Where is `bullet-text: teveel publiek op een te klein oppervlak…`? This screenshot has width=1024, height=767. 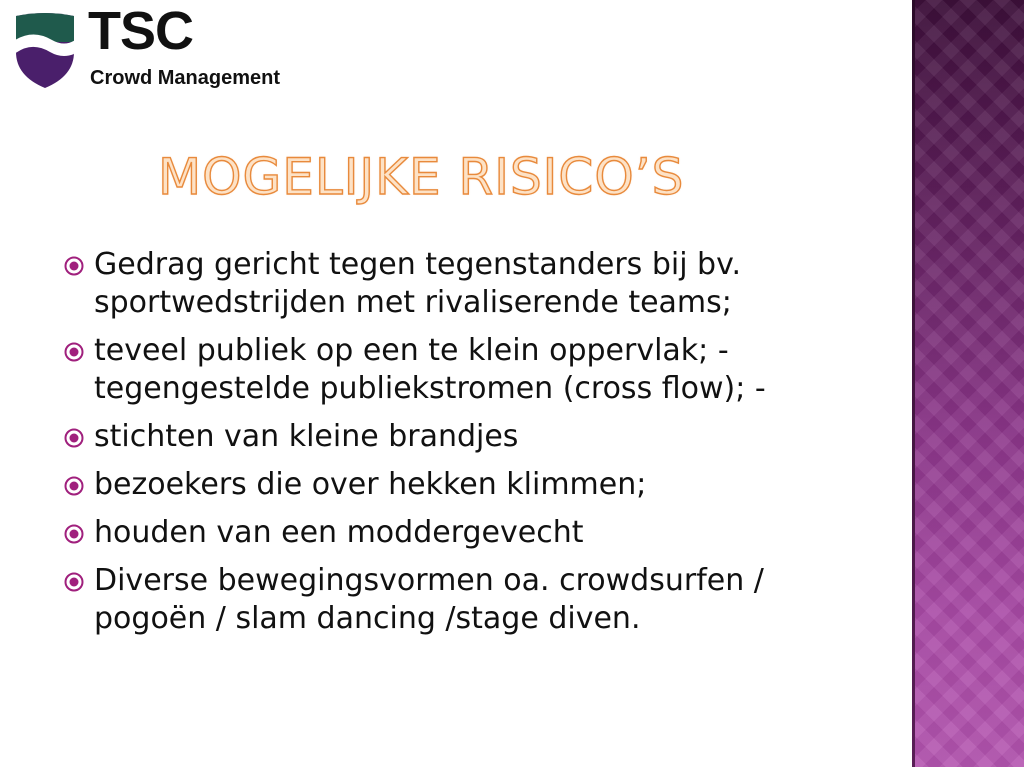 bullet-text: teveel publiek op een te klein oppervlak… is located at coordinates (430, 369).